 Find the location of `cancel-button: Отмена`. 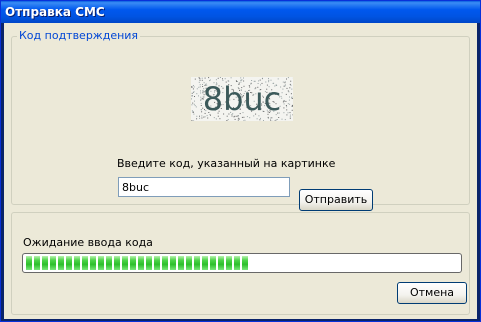

cancel-button: Отмена is located at coordinates (432, 293).